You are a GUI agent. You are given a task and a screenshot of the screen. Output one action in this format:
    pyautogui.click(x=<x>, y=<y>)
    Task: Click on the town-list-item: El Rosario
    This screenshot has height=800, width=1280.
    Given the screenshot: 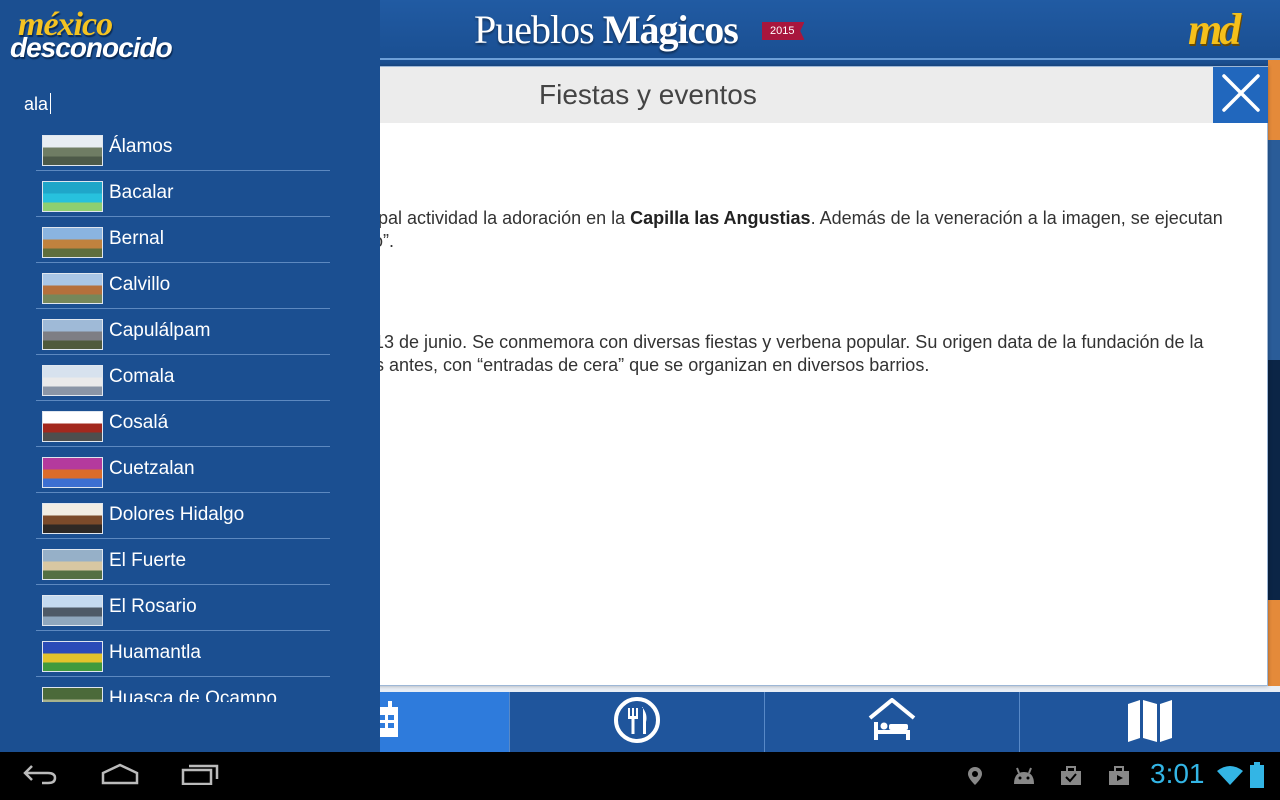 What is the action you would take?
    pyautogui.click(x=183, y=608)
    